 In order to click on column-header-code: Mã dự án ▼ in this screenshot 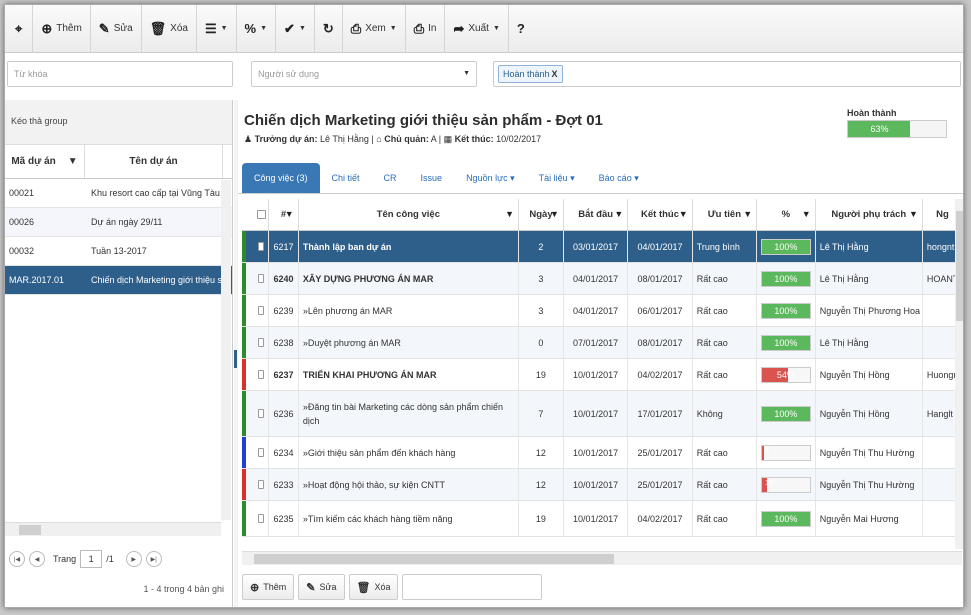, I will do `click(45, 161)`.